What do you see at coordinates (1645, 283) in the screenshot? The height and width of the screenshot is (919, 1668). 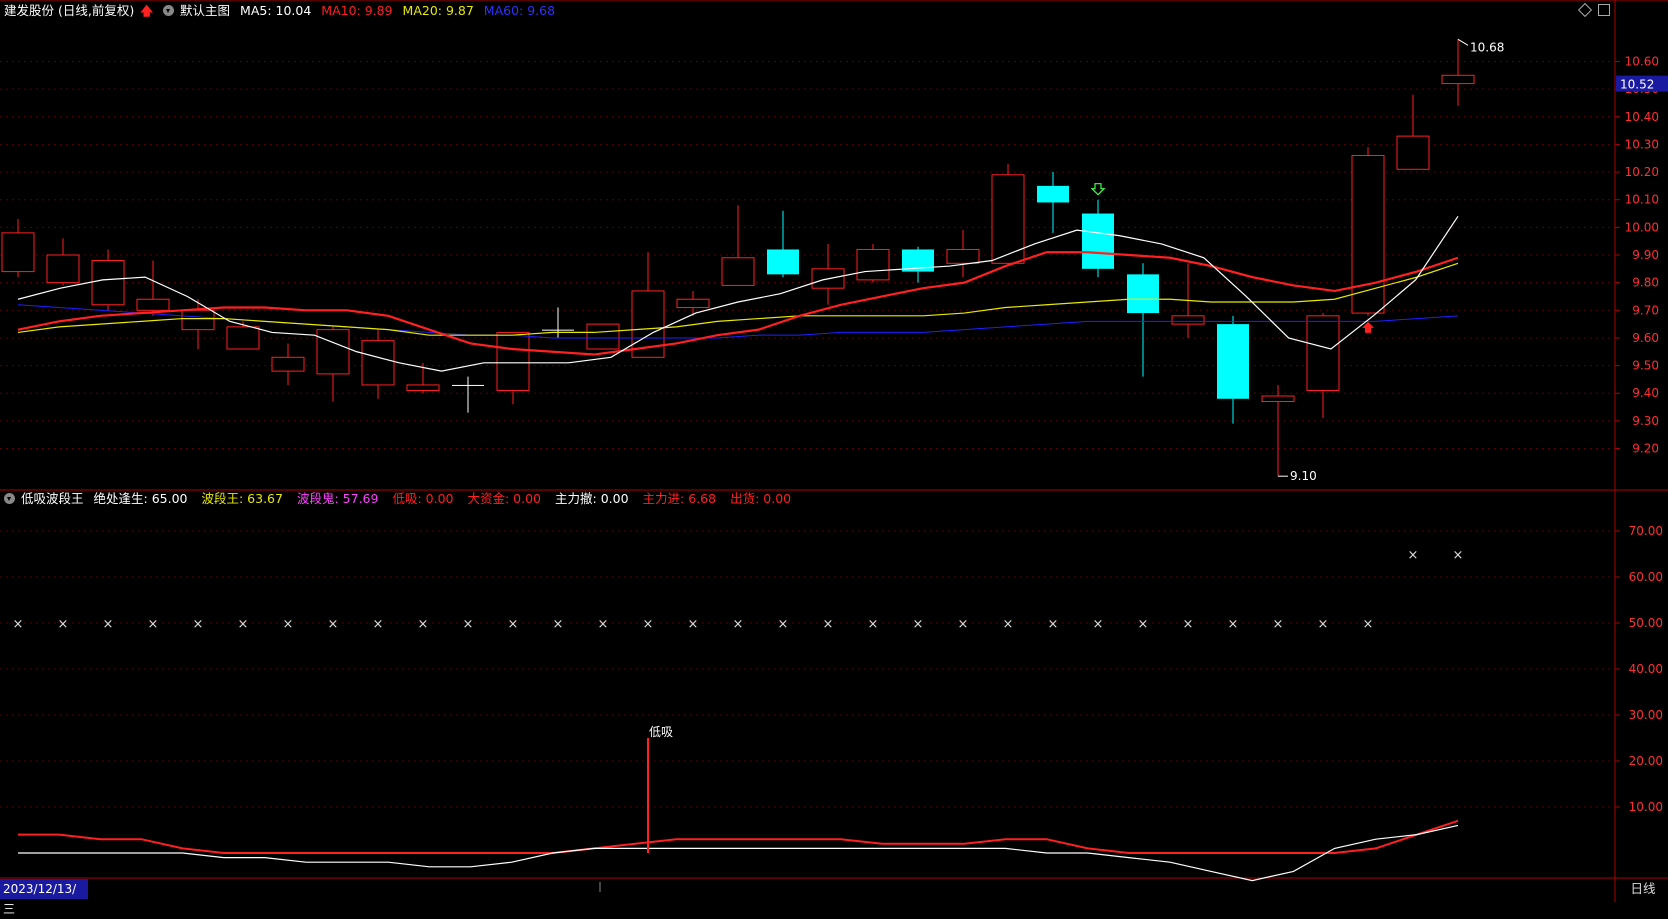 I see `y-tick-label: 9.80` at bounding box center [1645, 283].